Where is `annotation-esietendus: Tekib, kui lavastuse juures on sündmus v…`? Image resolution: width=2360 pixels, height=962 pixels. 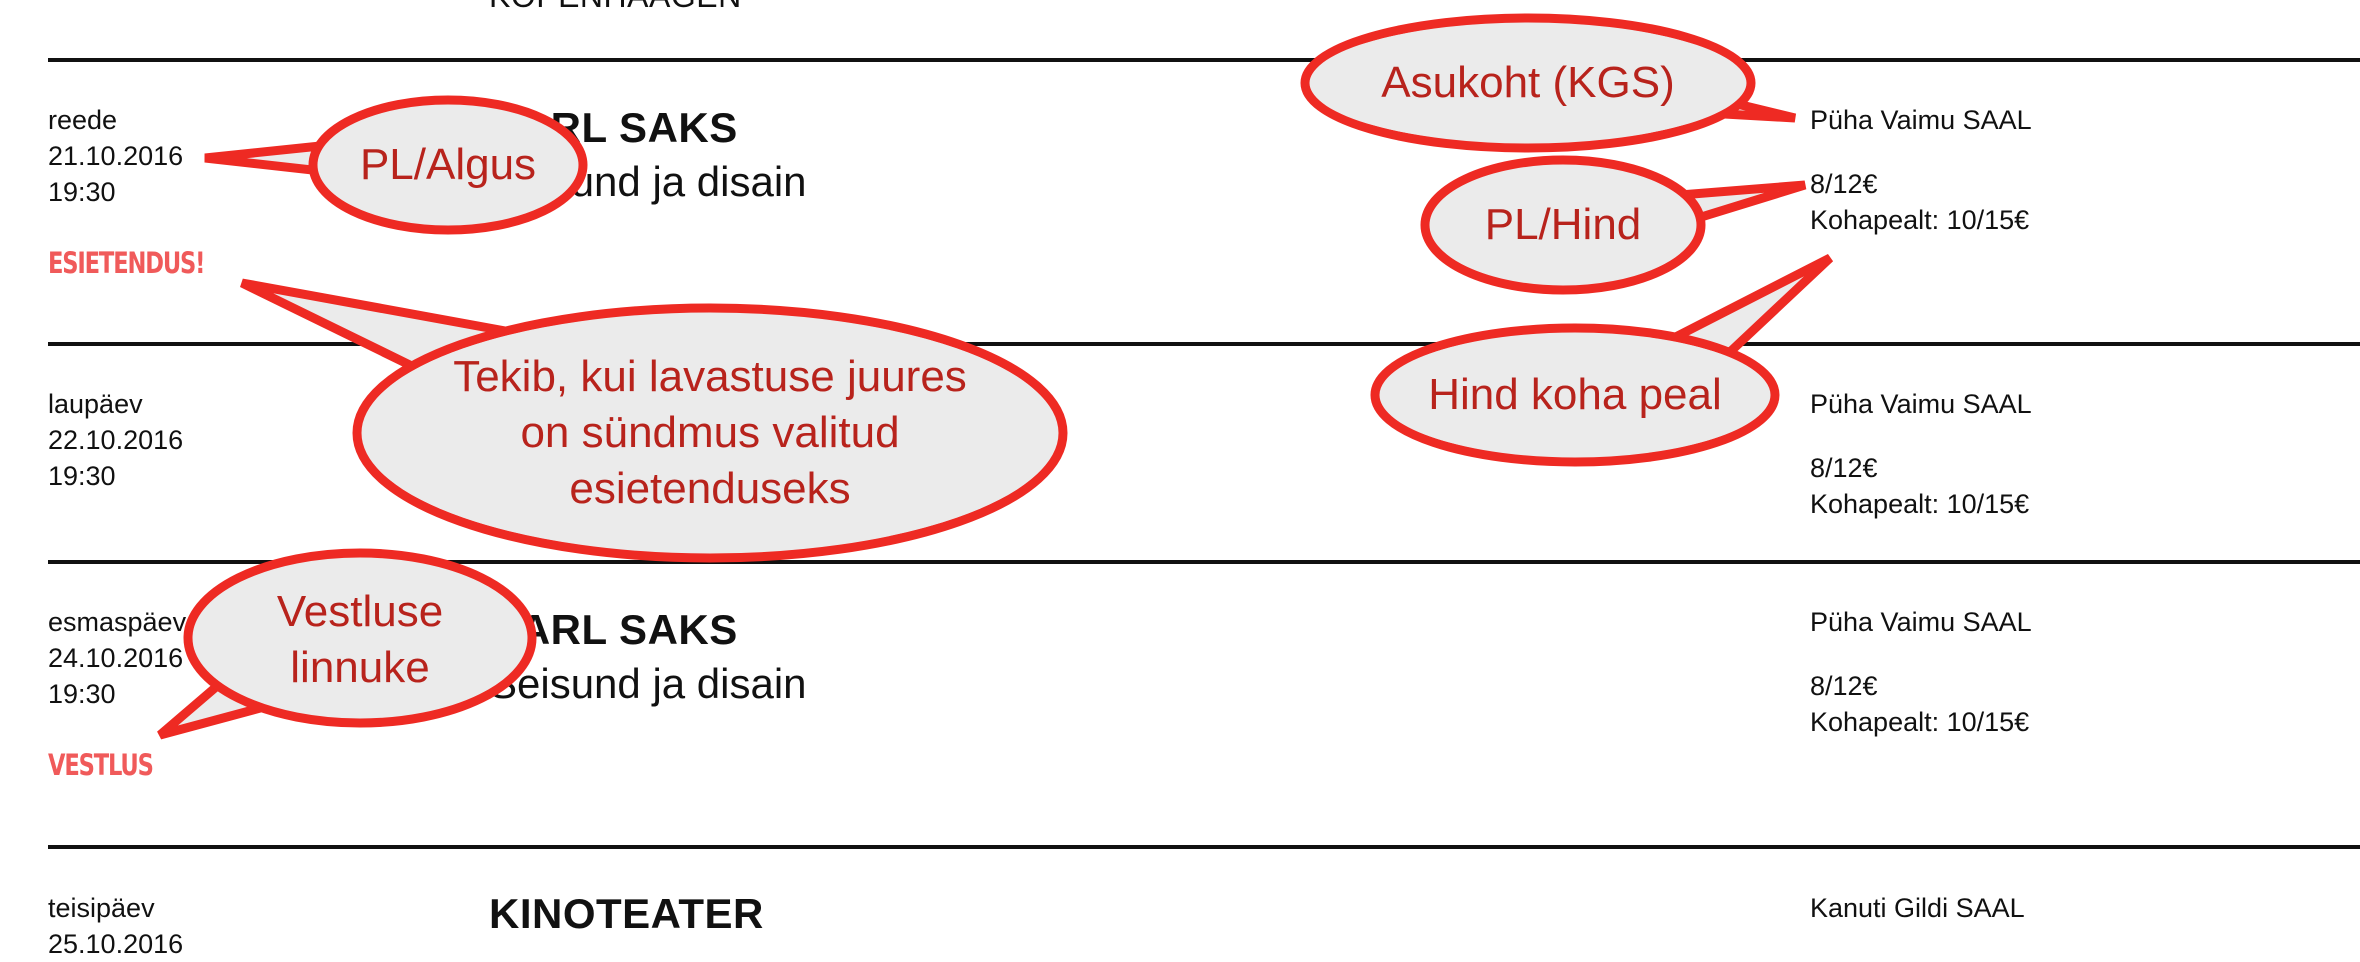
annotation-esietendus: Tekib, kui lavastuse juures on sündmus v… is located at coordinates (710, 432).